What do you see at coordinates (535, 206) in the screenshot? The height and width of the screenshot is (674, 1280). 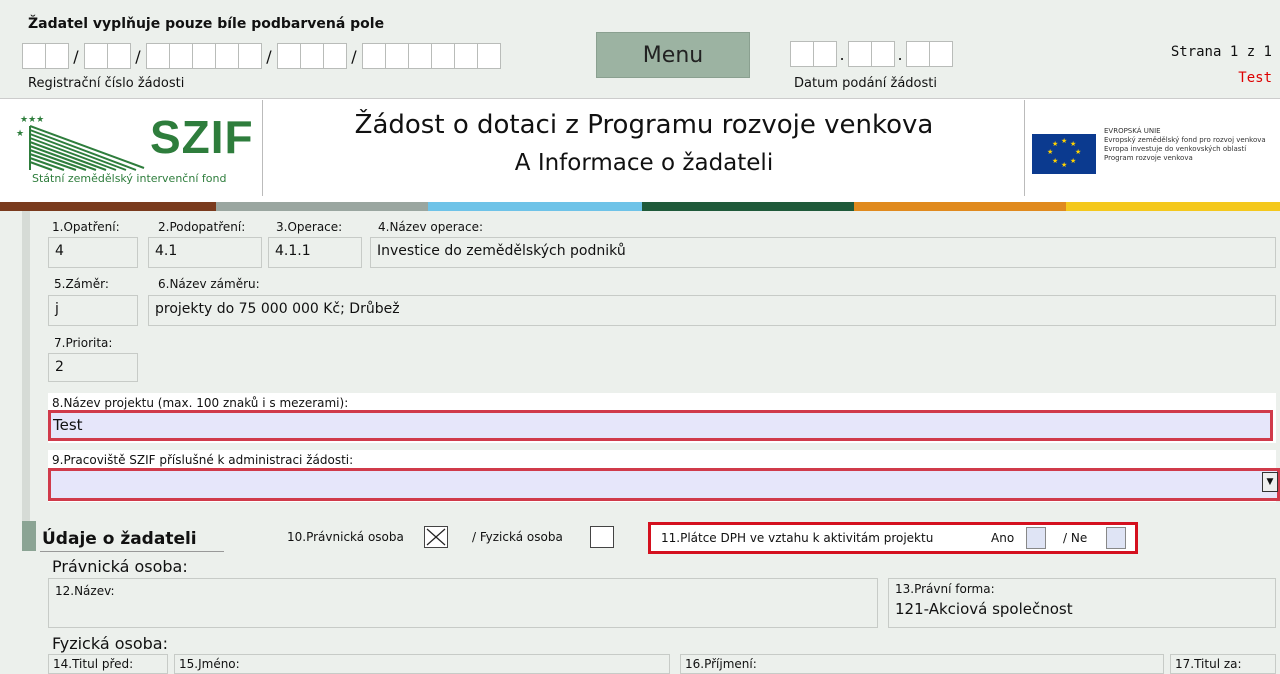 I see `header-stripe-blue` at bounding box center [535, 206].